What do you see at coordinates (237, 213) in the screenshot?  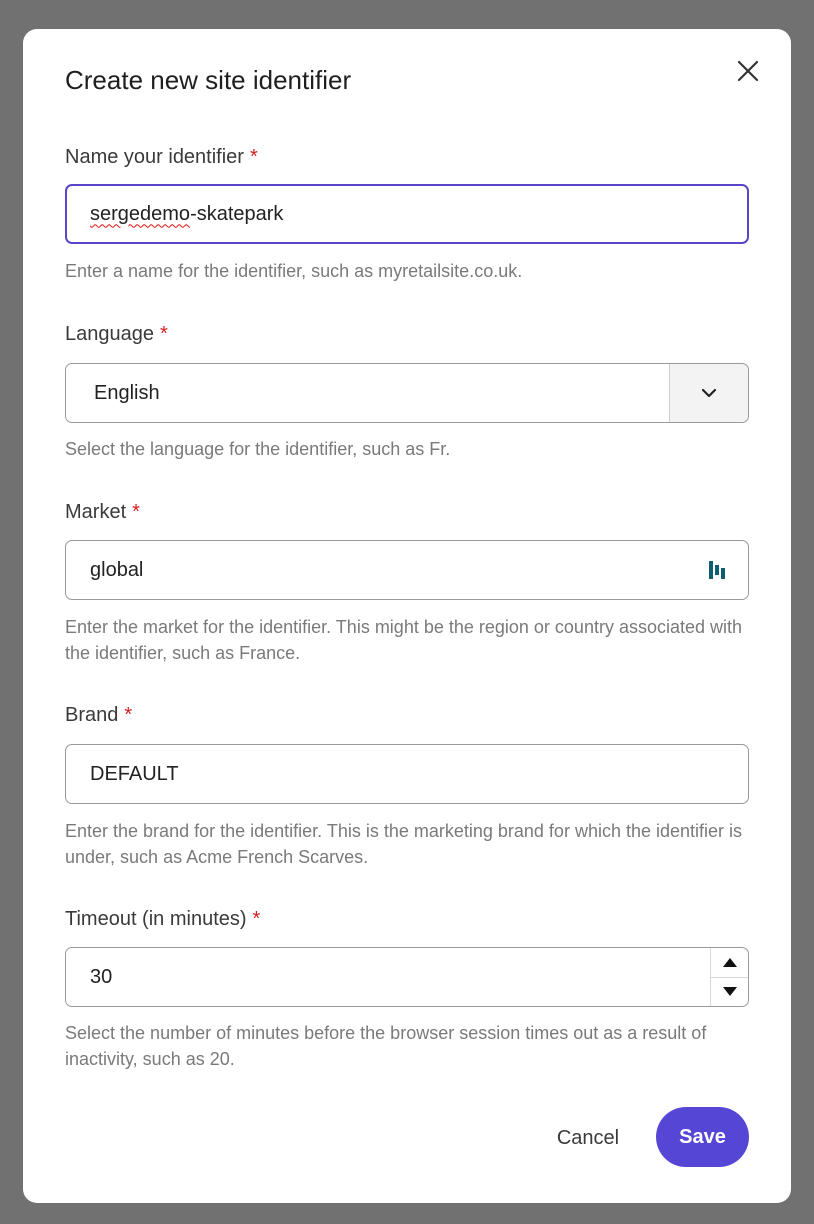 I see `name-input-rest: -skatepark` at bounding box center [237, 213].